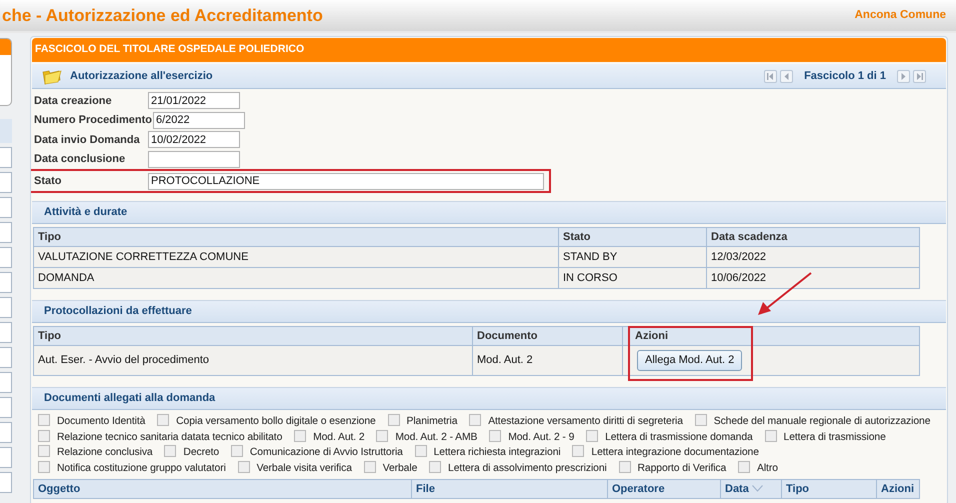 The image size is (956, 503). I want to click on next-page-button, so click(903, 76).